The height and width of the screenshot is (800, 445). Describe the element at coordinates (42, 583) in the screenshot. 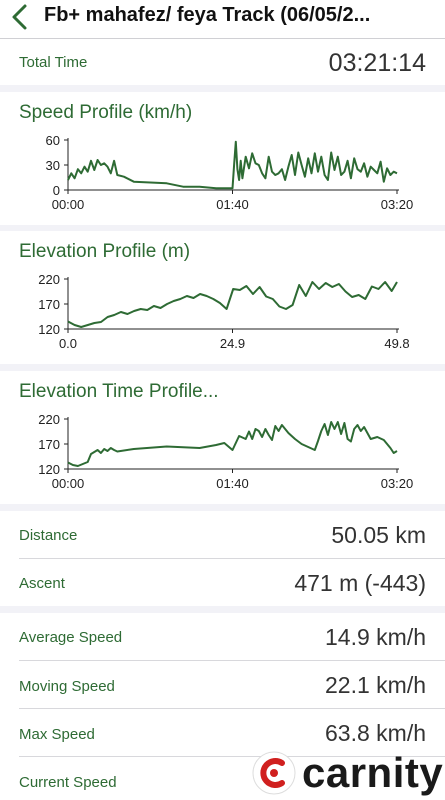

I see `ascent-label: Ascent` at that location.